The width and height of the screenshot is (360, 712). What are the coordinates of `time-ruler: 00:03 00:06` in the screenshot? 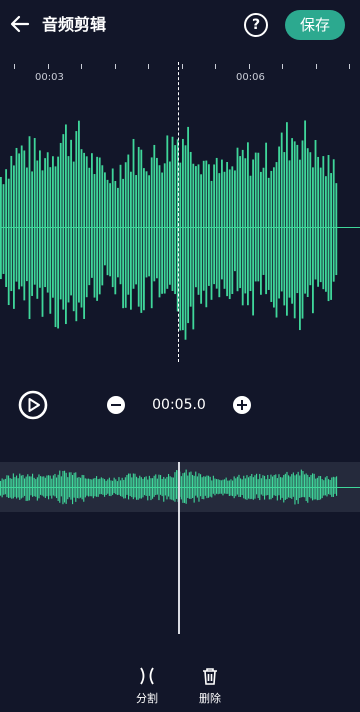 It's located at (180, 73).